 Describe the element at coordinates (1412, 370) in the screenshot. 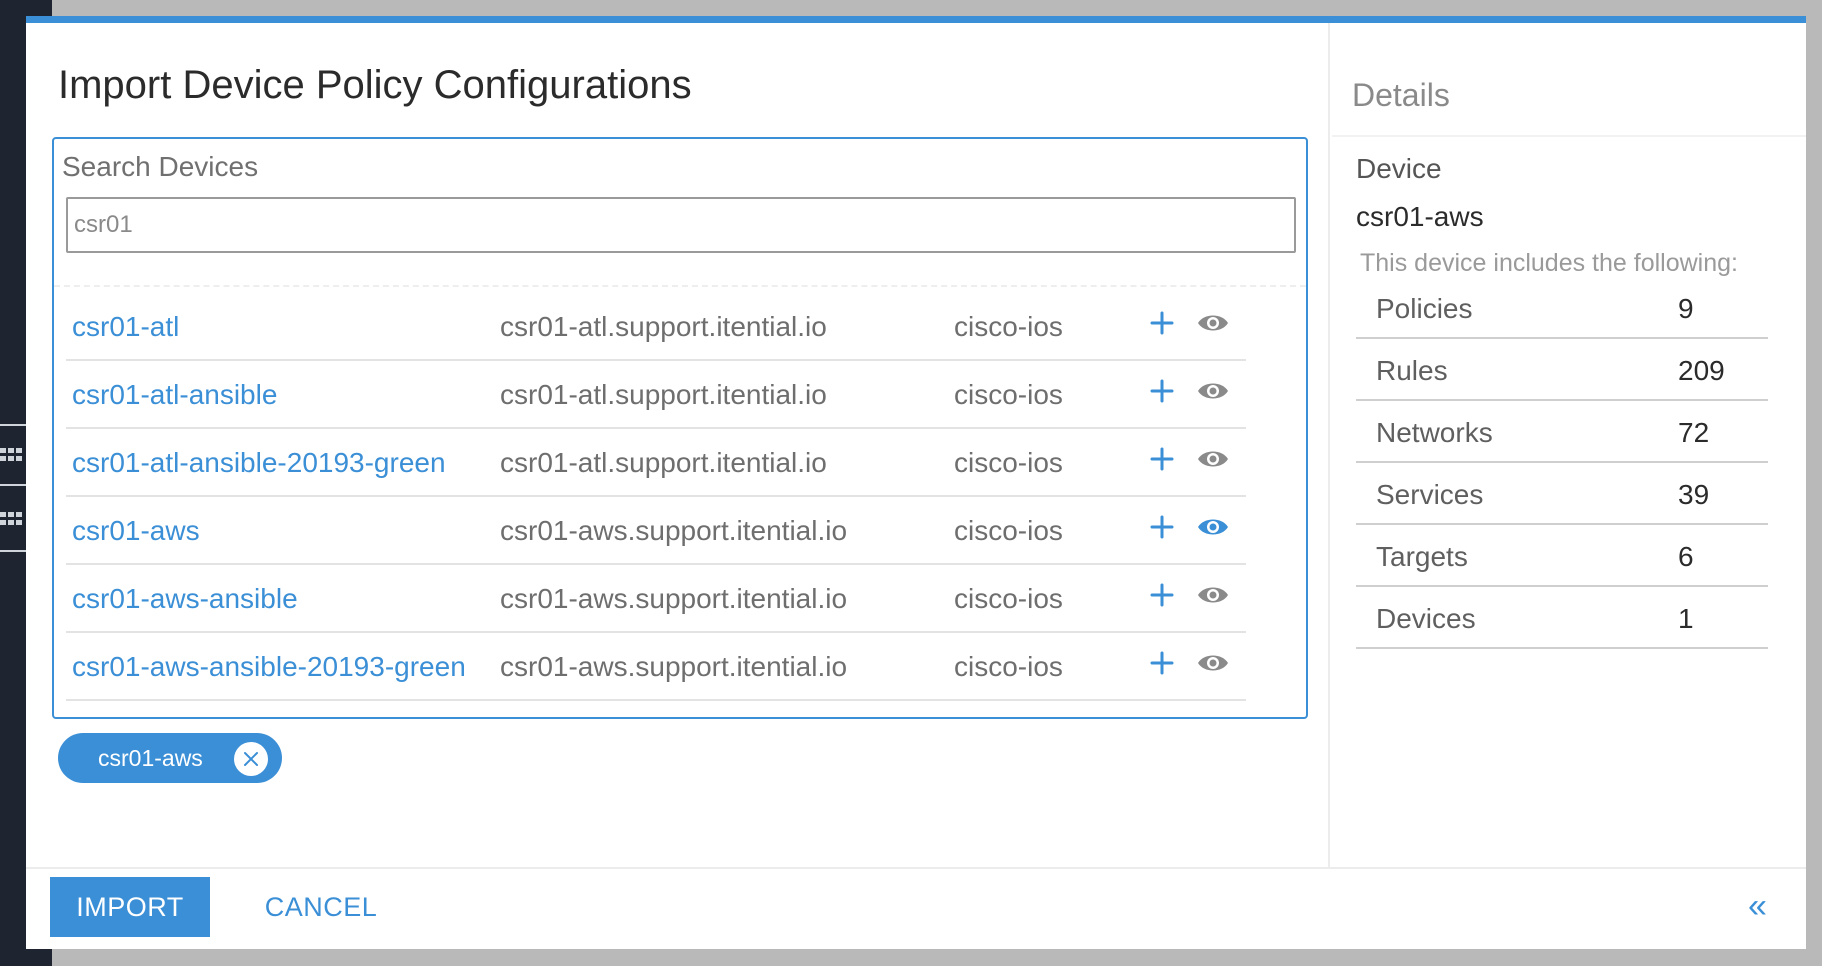

I see `details-key: Rules` at that location.